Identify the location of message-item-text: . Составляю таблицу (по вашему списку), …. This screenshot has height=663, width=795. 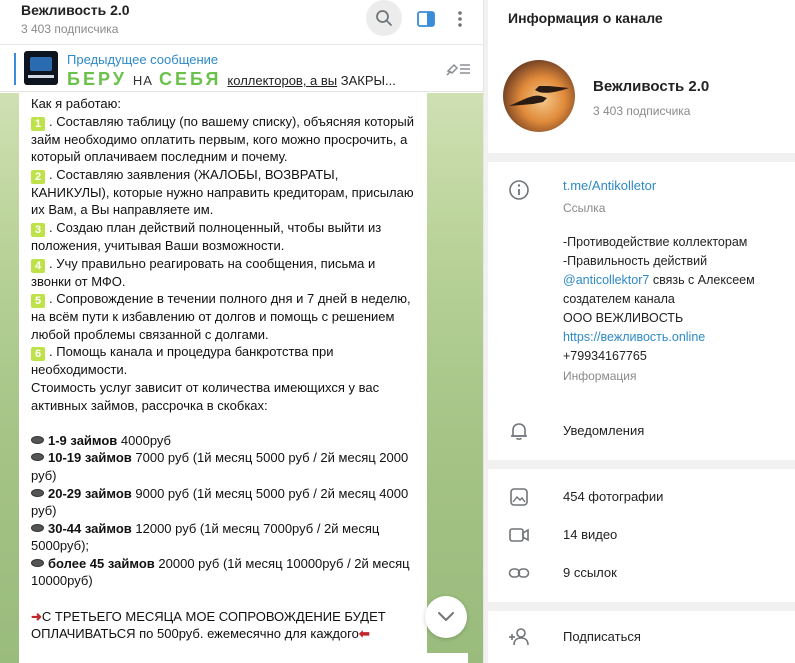
(222, 139).